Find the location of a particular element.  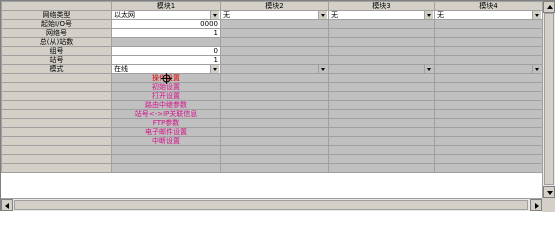

mode-select-module4 is located at coordinates (488, 69).